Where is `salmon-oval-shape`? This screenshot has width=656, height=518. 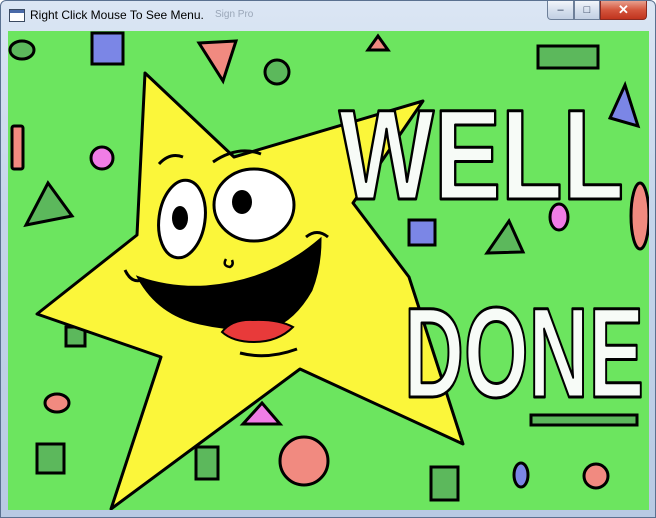
salmon-oval-shape is located at coordinates (57, 403).